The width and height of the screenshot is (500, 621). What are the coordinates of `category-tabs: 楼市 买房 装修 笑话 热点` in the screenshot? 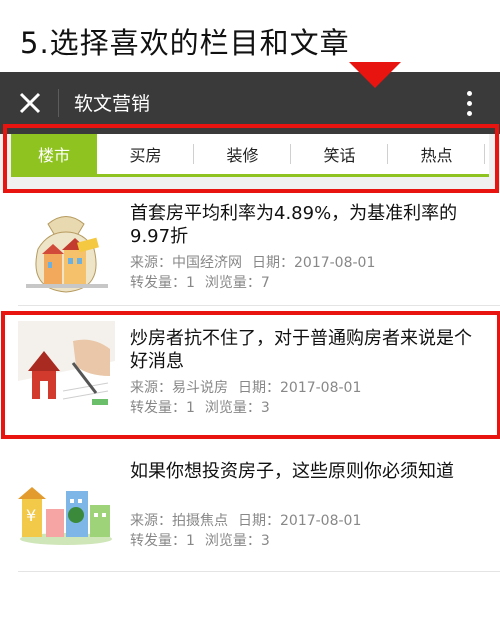 It's located at (250, 154).